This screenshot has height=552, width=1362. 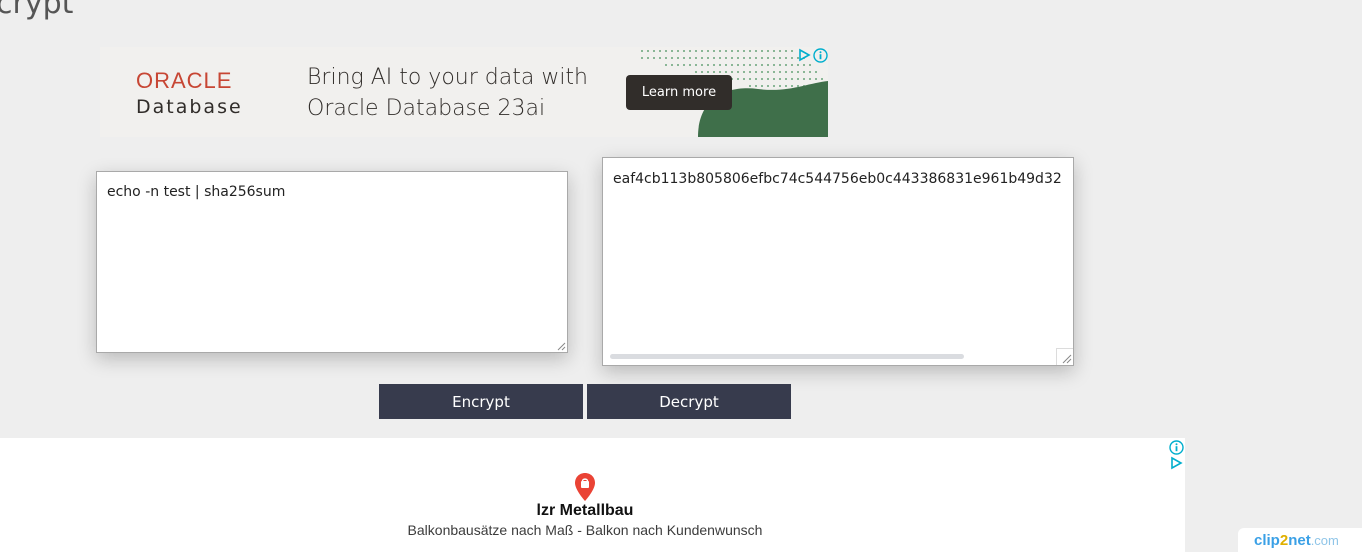 I want to click on horizontal-scrollbar, so click(x=830, y=356).